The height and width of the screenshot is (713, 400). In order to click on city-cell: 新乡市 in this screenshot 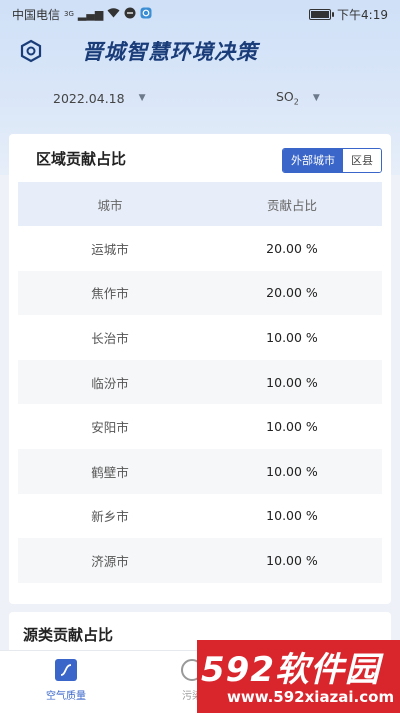, I will do `click(110, 517)`.